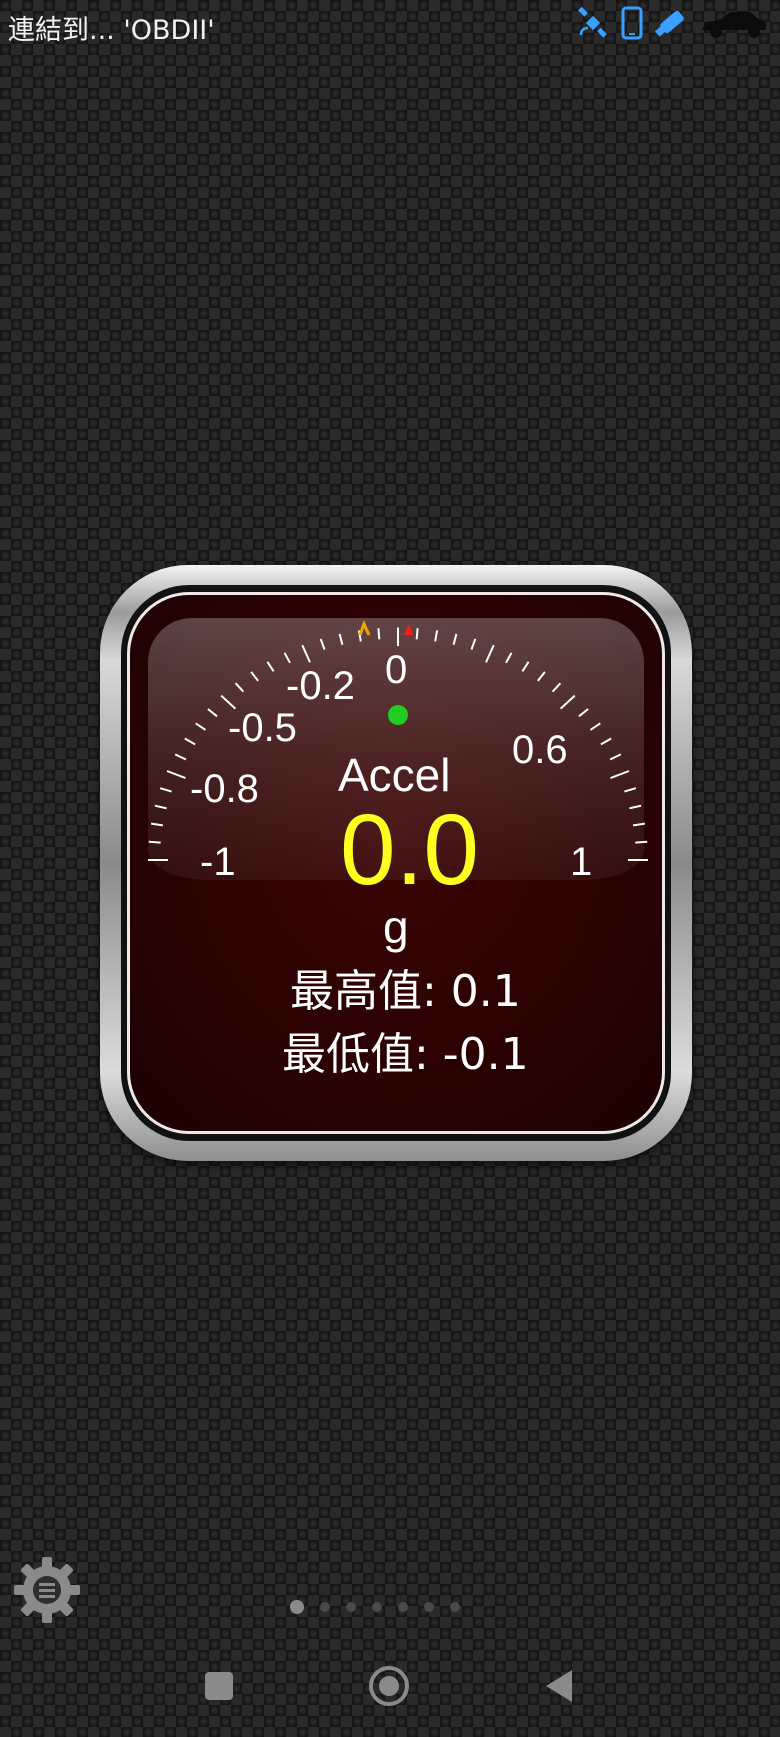 The image size is (780, 1737). What do you see at coordinates (364, 628) in the screenshot?
I see `min-marker` at bounding box center [364, 628].